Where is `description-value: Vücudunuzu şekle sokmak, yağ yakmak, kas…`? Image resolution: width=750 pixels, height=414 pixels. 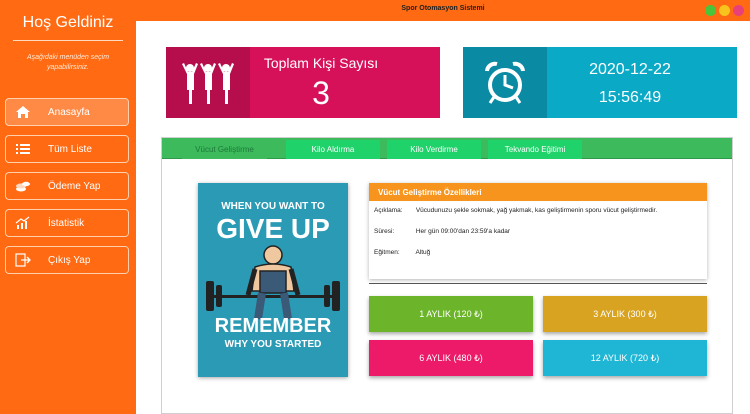 description-value: Vücudunuzu şekle sokmak, yağ yakmak, kas… is located at coordinates (536, 210).